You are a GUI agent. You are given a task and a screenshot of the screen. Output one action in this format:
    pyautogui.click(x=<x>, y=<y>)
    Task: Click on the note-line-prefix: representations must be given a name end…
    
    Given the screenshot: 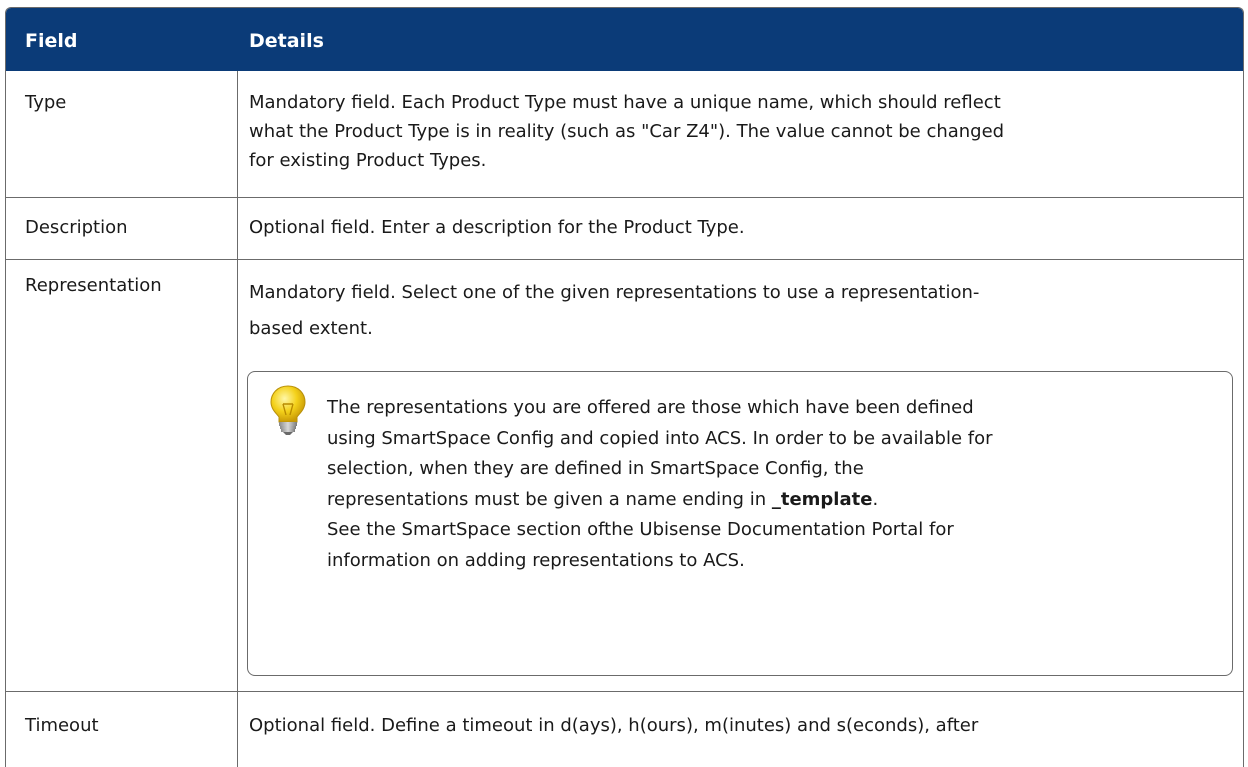 What is the action you would take?
    pyautogui.click(x=549, y=499)
    